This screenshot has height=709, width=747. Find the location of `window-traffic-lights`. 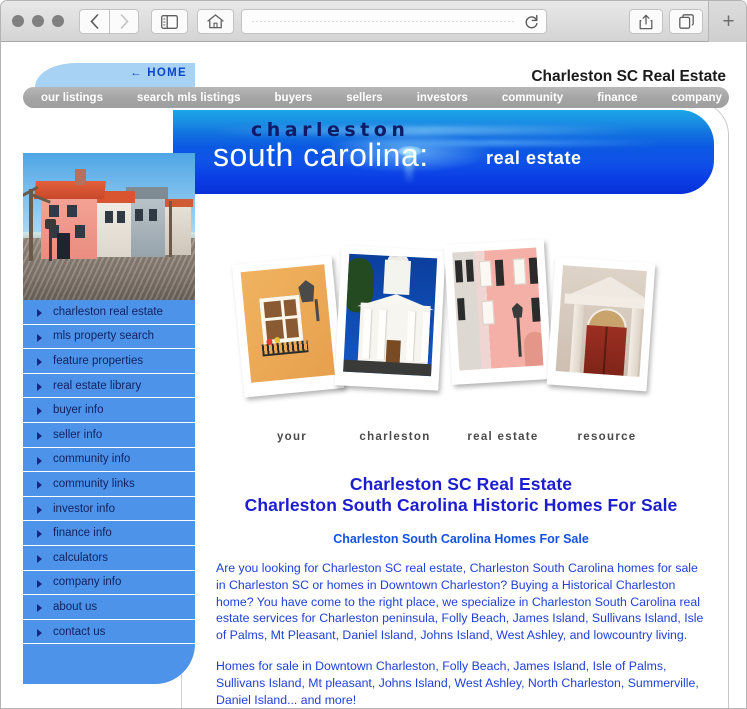

window-traffic-lights is located at coordinates (38, 21).